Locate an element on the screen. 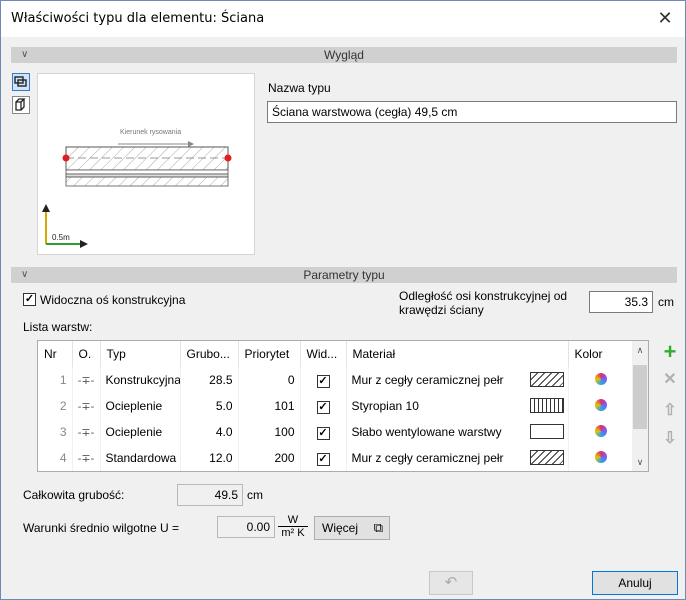 Image resolution: width=686 pixels, height=600 pixels. scroll-up-icon: ∧ is located at coordinates (640, 350).